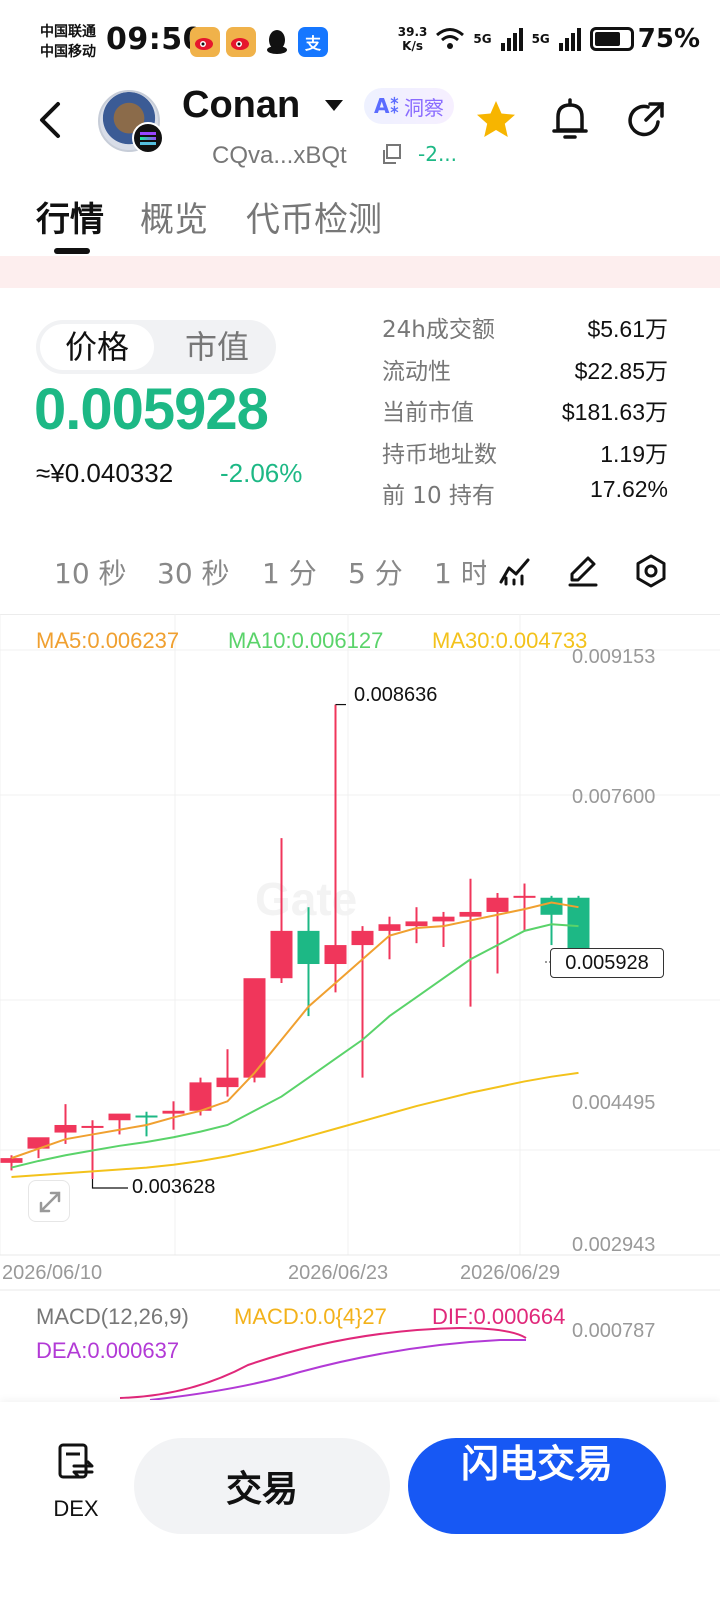 Image resolution: width=720 pixels, height=1610 pixels. Describe the element at coordinates (391, 155) in the screenshot. I see `copy-icon` at that location.